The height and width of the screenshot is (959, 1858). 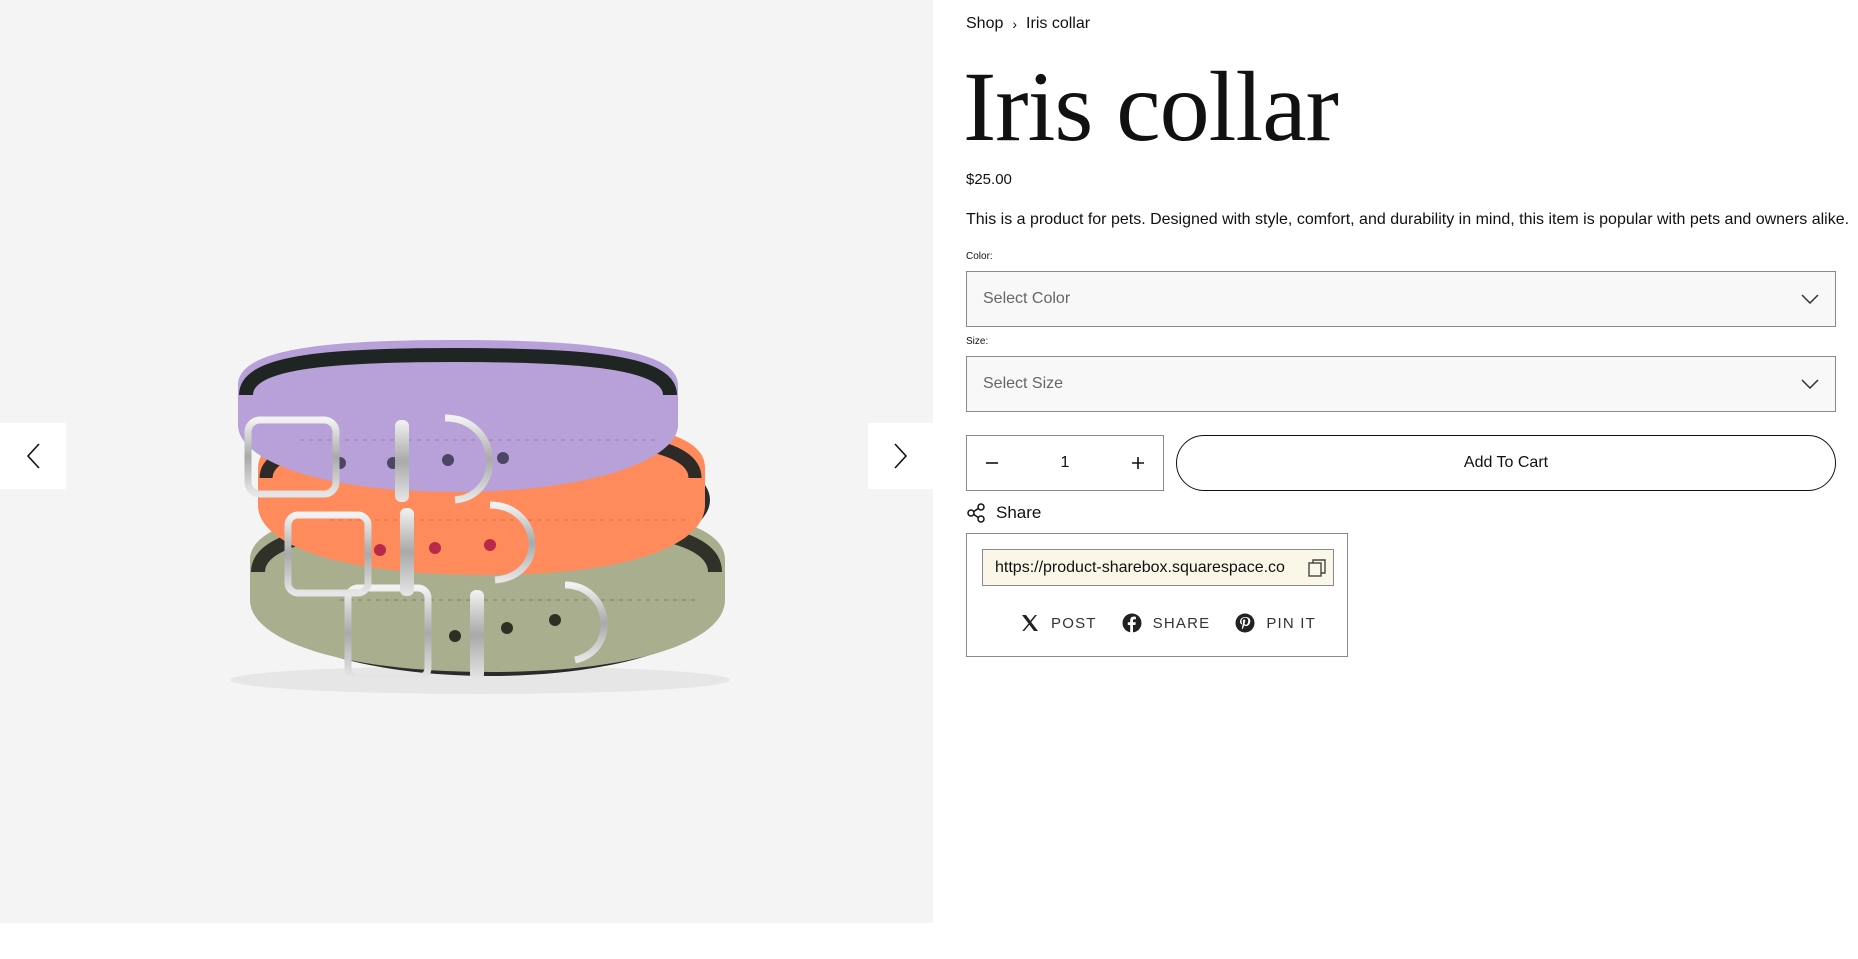 What do you see at coordinates (977, 513) in the screenshot?
I see `share-icon` at bounding box center [977, 513].